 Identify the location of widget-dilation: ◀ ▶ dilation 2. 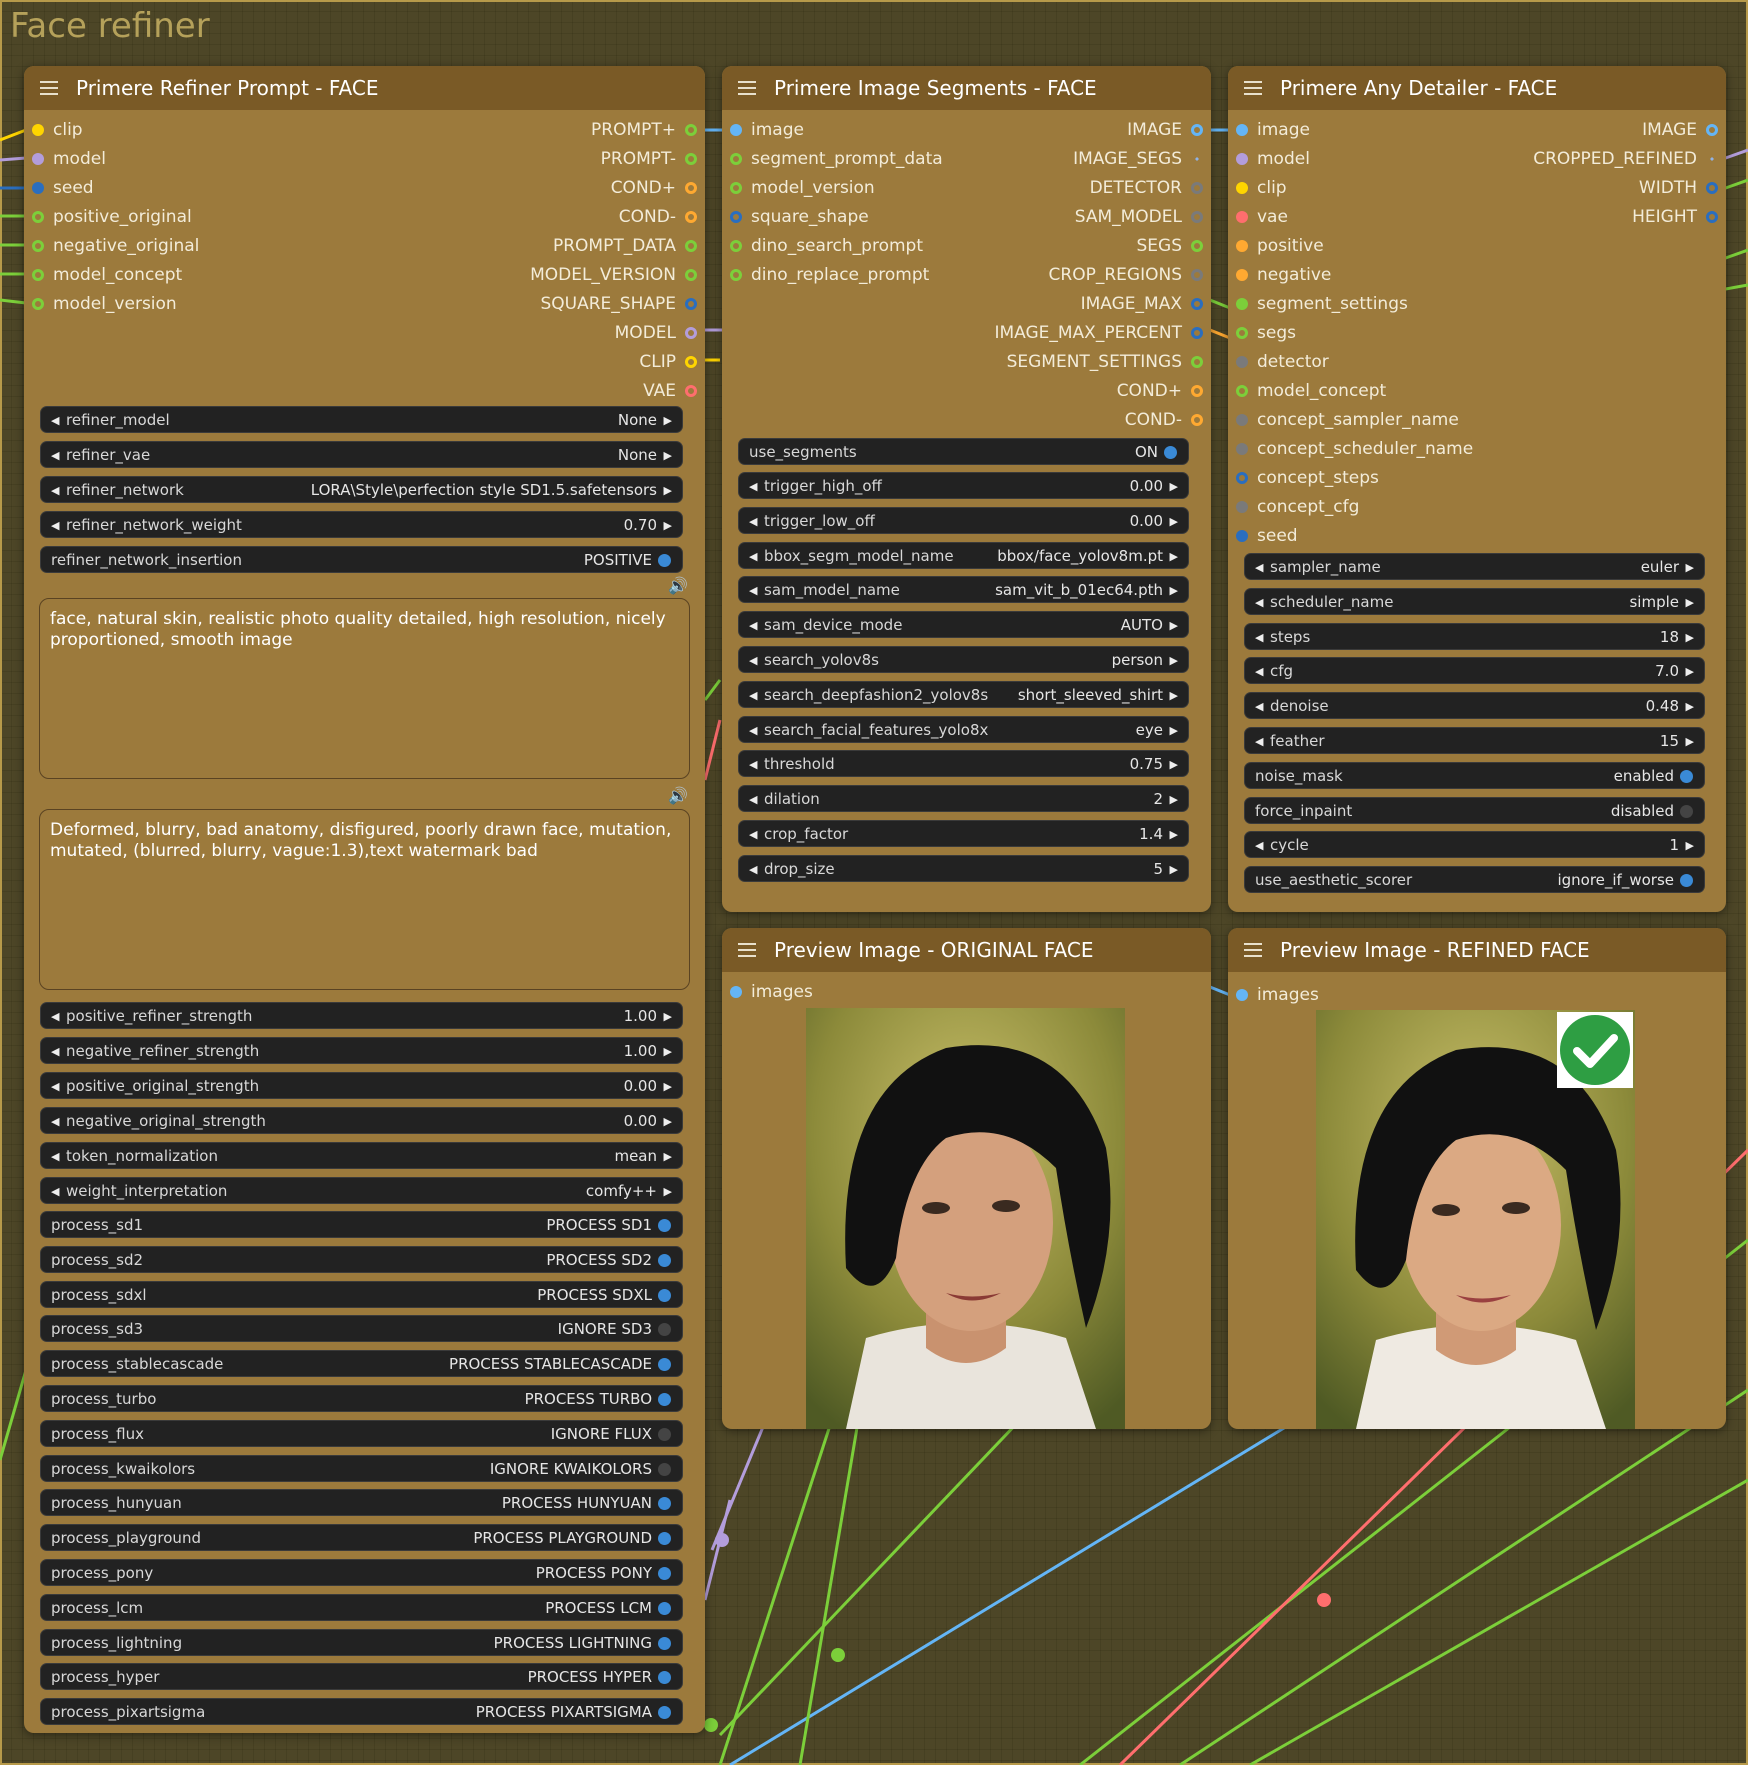
(963, 799).